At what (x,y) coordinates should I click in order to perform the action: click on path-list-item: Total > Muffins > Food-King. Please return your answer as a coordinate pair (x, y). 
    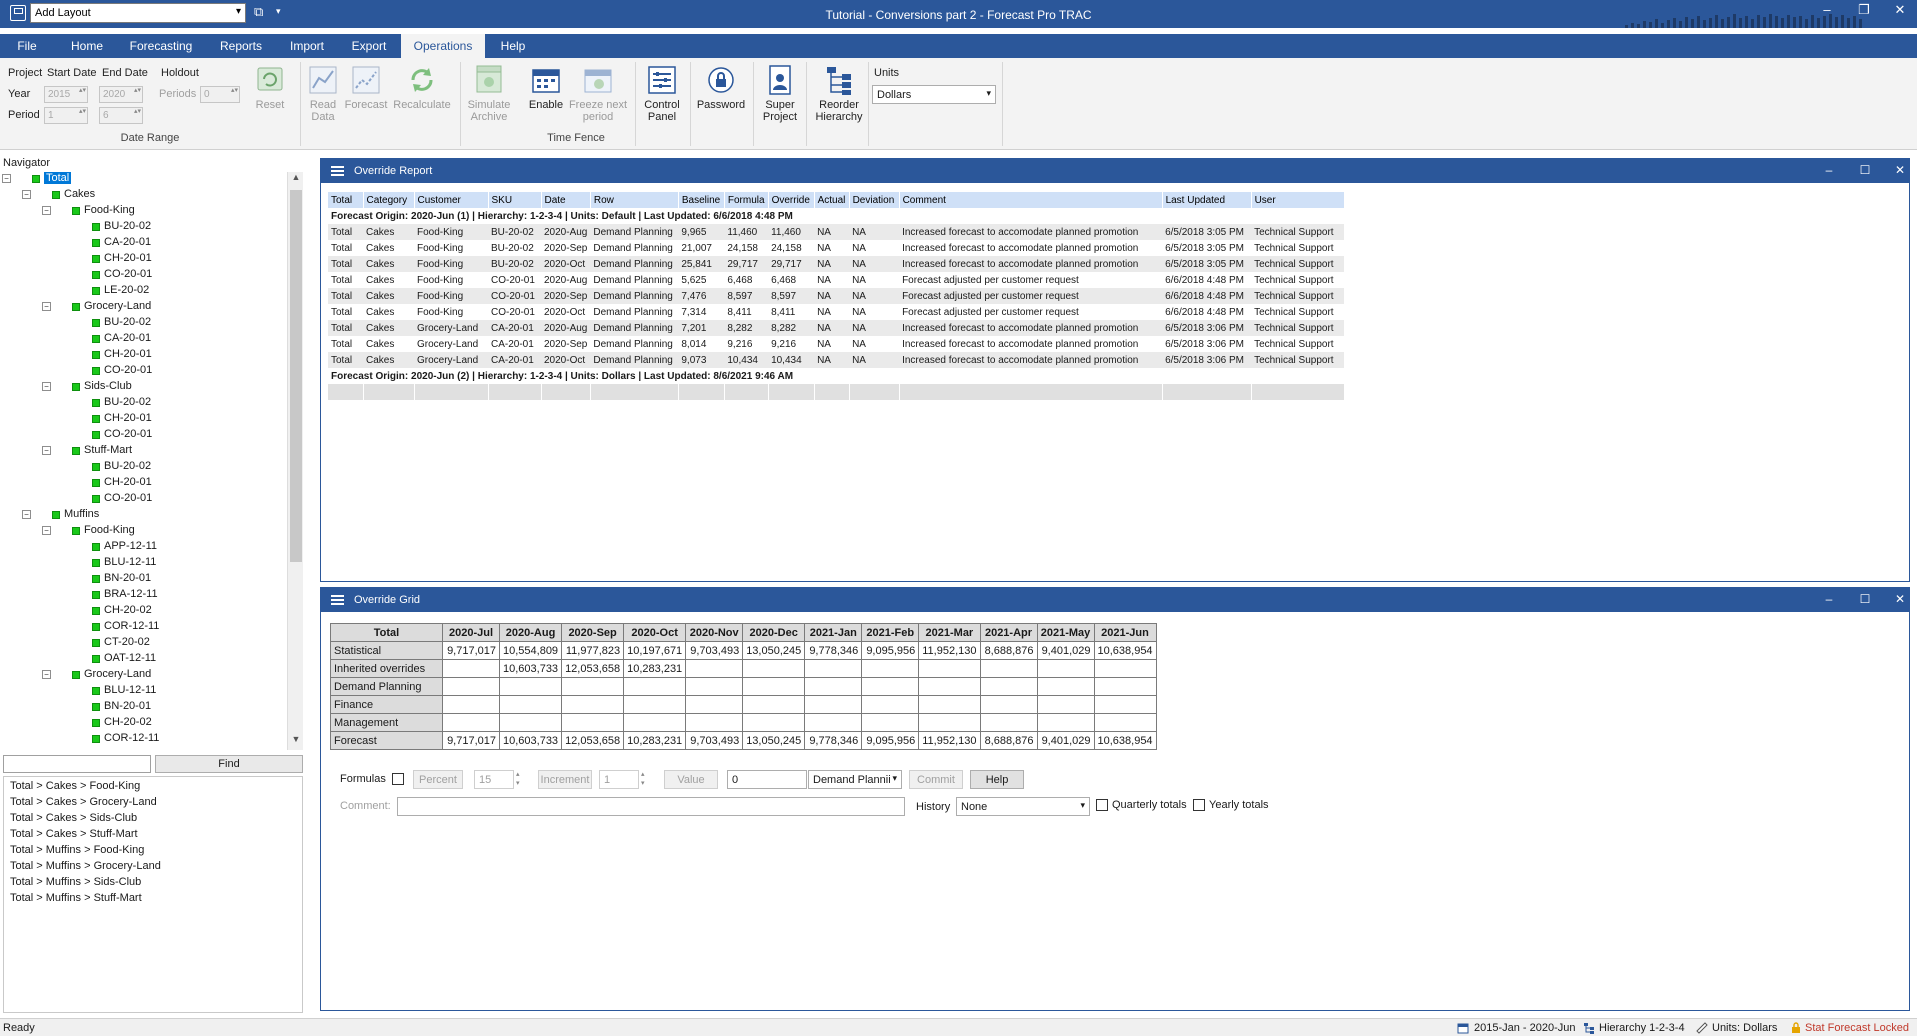
    Looking at the image, I should click on (77, 850).